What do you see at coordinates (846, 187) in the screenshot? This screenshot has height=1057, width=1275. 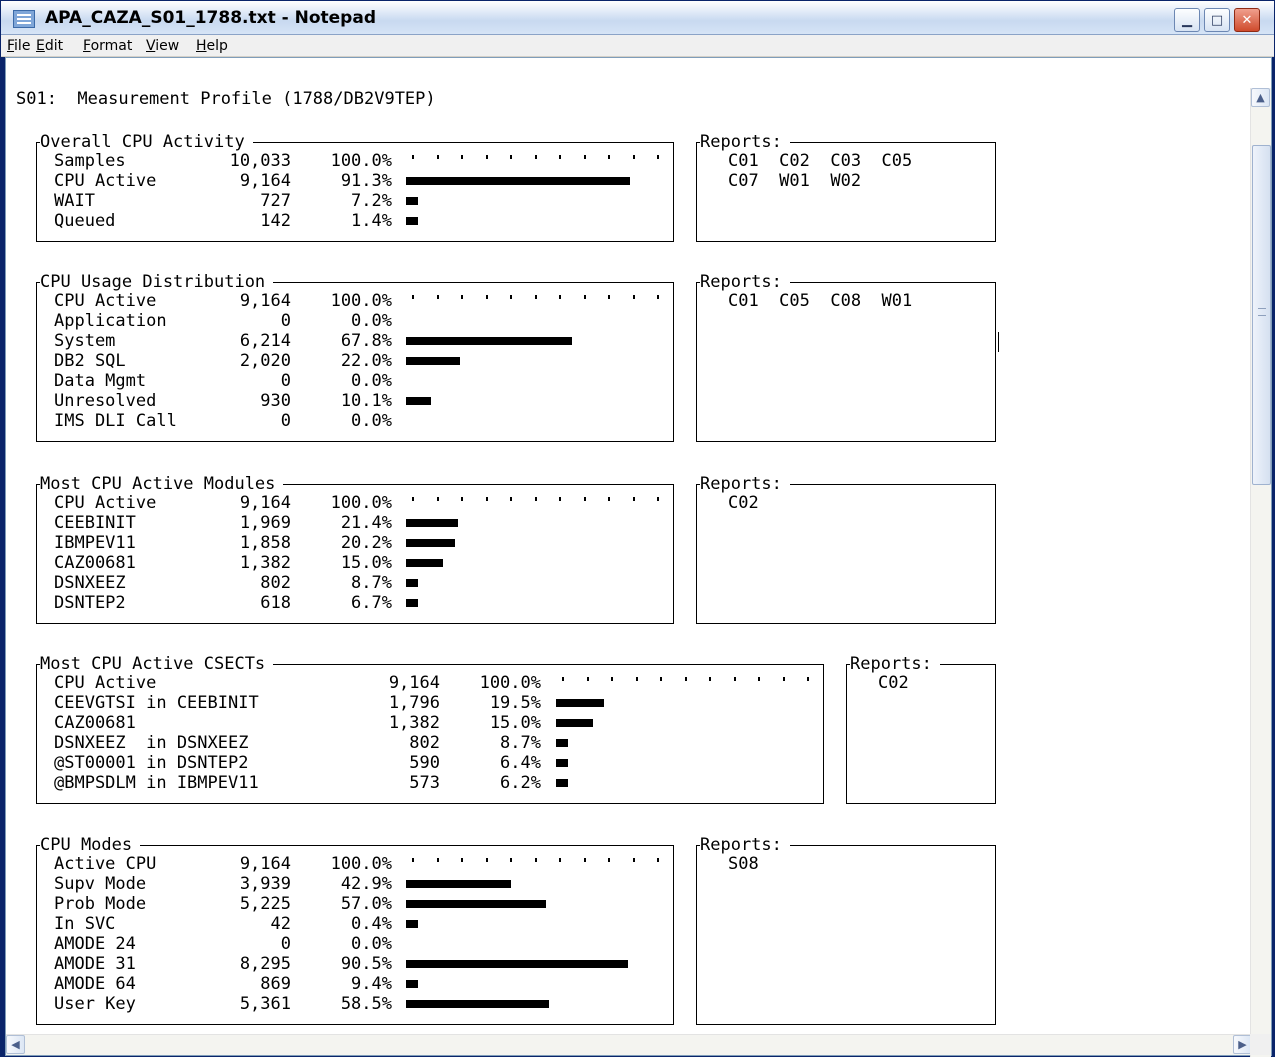 I see `reports-box: Reports: C01 C02 C03 C05 C07 W01 W02` at bounding box center [846, 187].